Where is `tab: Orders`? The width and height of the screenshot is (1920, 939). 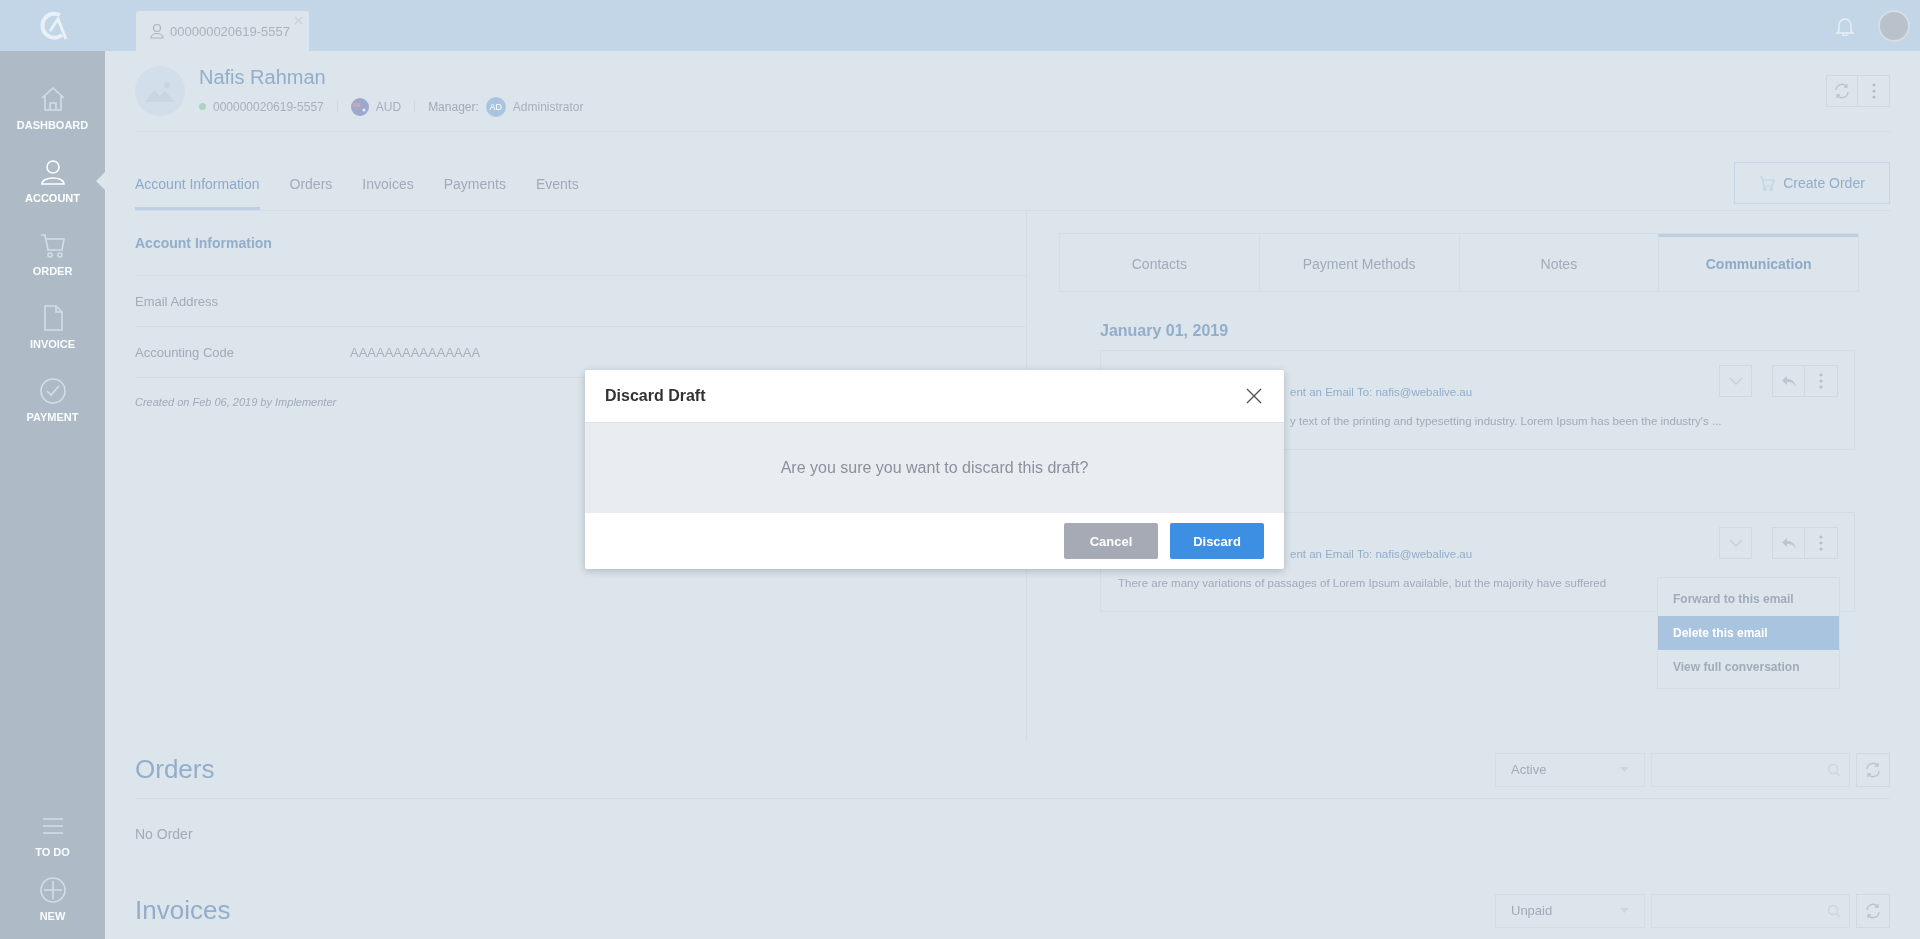 tab: Orders is located at coordinates (311, 185).